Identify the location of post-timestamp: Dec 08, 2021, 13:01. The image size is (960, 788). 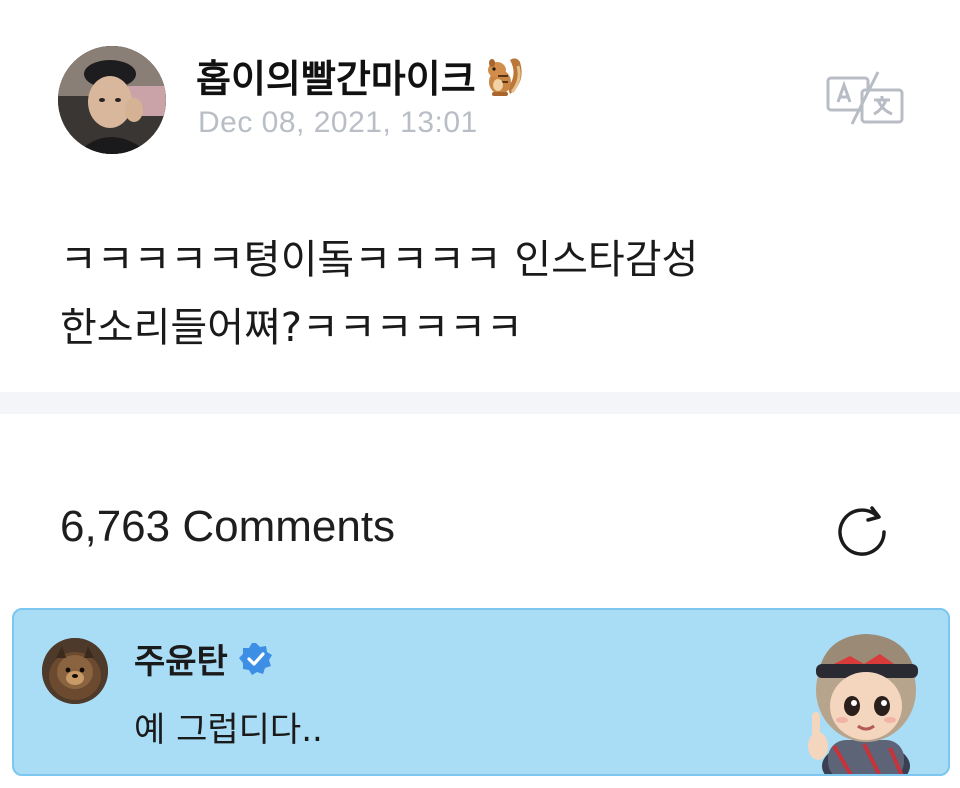
(338, 122).